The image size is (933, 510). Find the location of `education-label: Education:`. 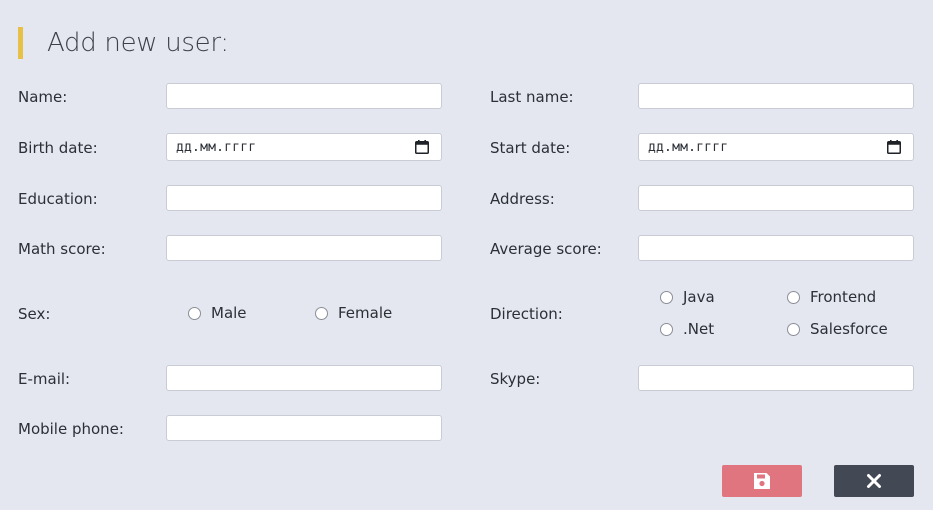

education-label: Education: is located at coordinates (58, 199).